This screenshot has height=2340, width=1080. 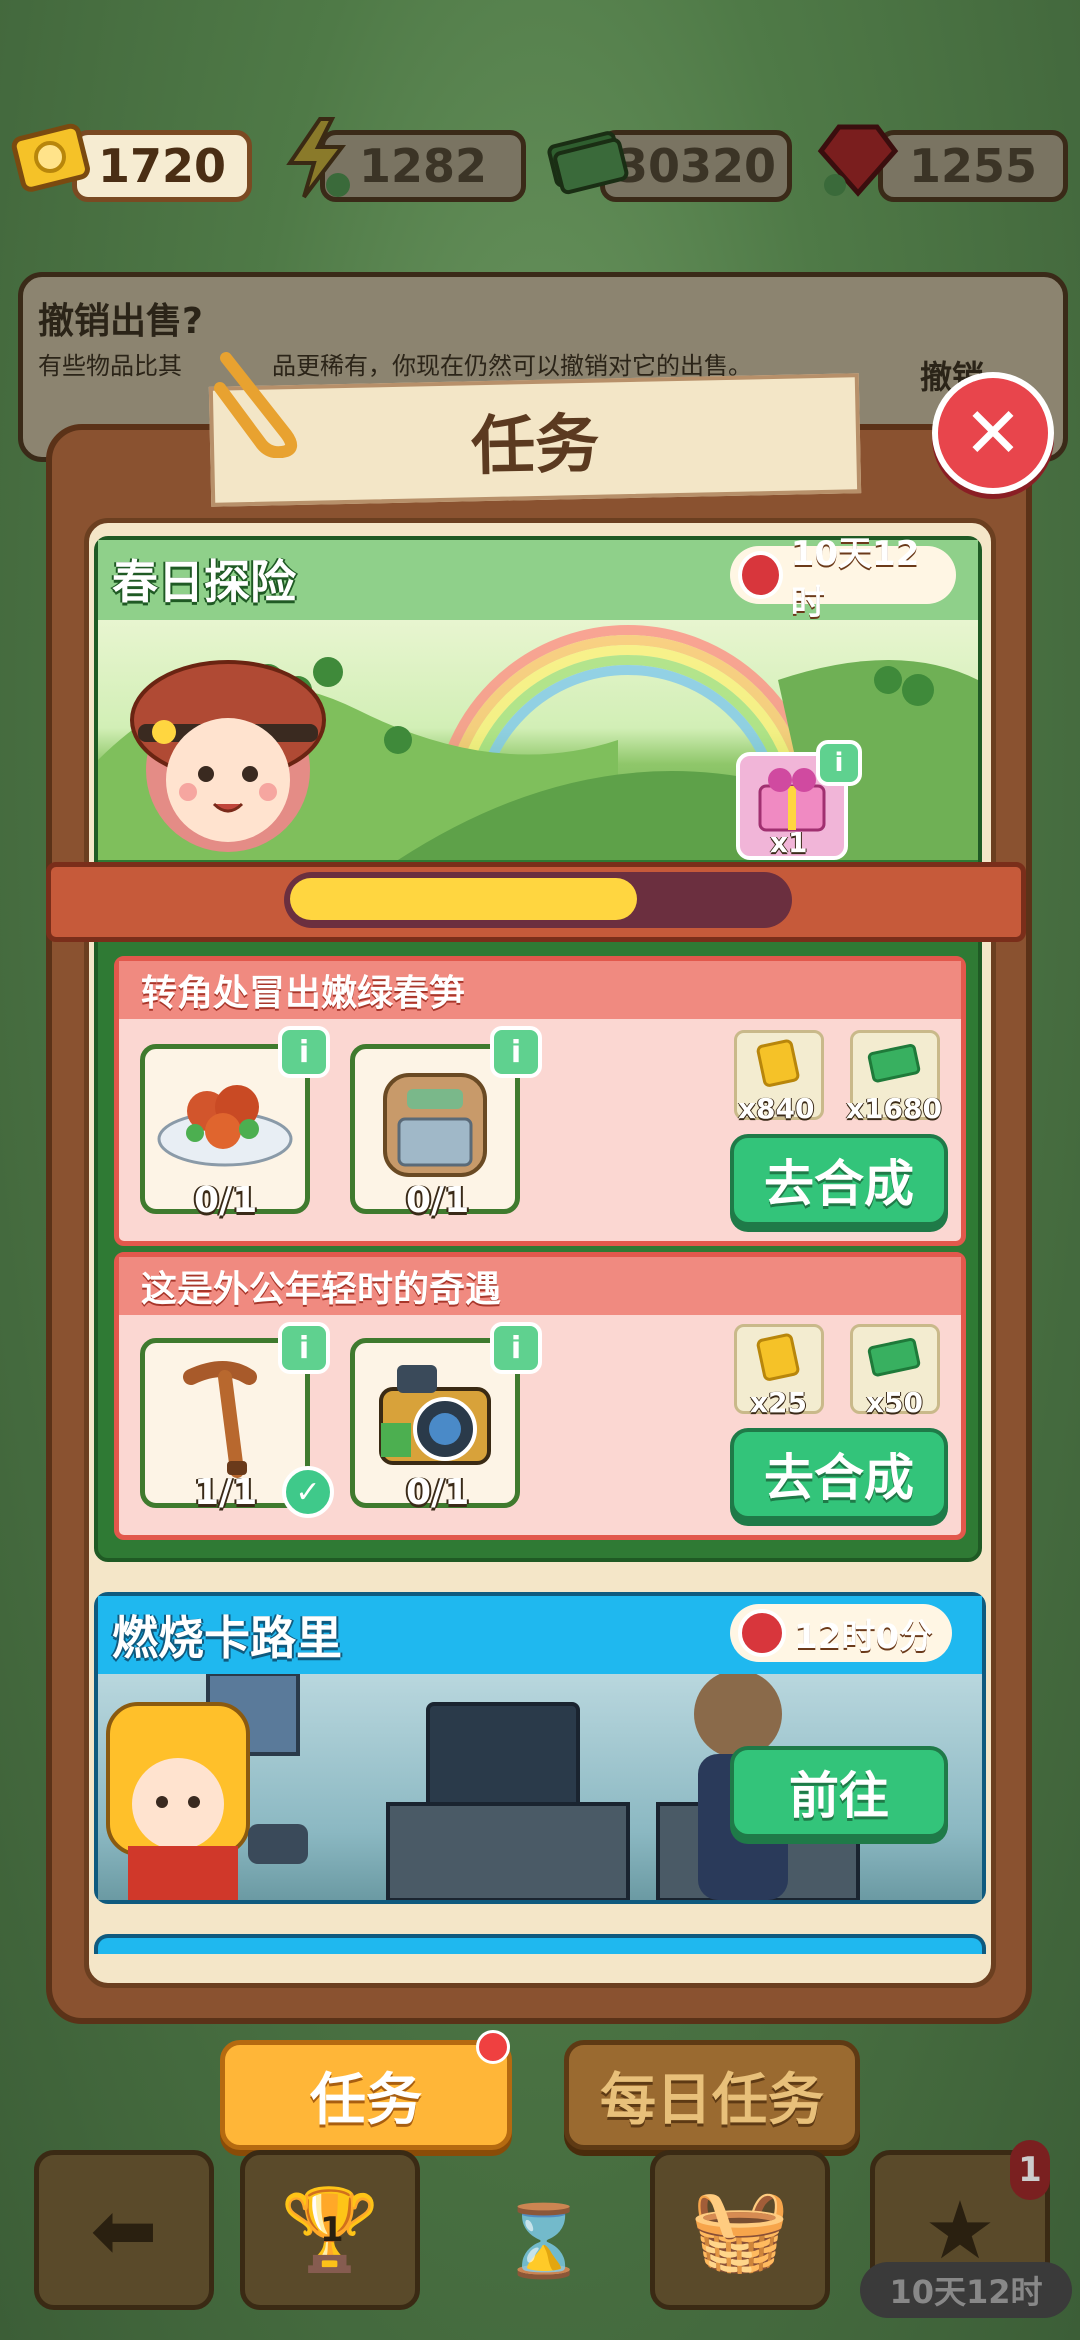 What do you see at coordinates (839, 1792) in the screenshot?
I see `quest-calories-go-button: 前往` at bounding box center [839, 1792].